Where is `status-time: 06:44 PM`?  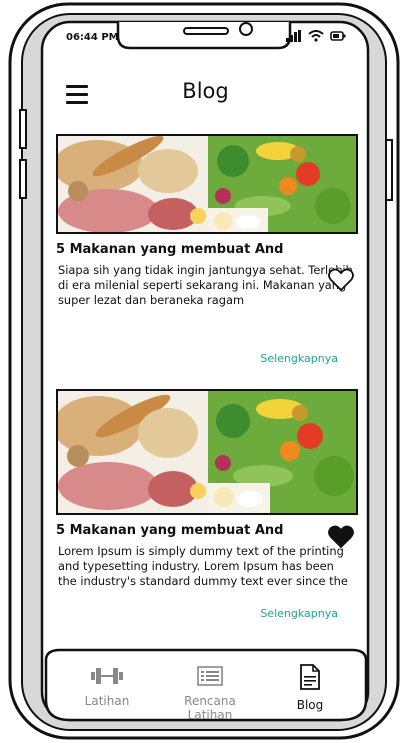 status-time: 06:44 PM is located at coordinates (92, 37).